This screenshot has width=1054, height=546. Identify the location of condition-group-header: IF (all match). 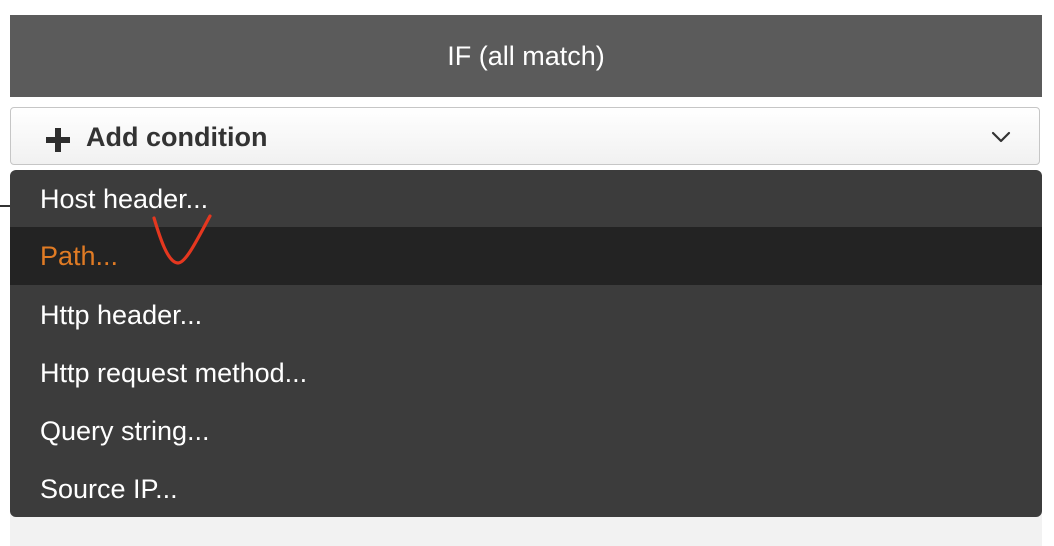
(526, 56).